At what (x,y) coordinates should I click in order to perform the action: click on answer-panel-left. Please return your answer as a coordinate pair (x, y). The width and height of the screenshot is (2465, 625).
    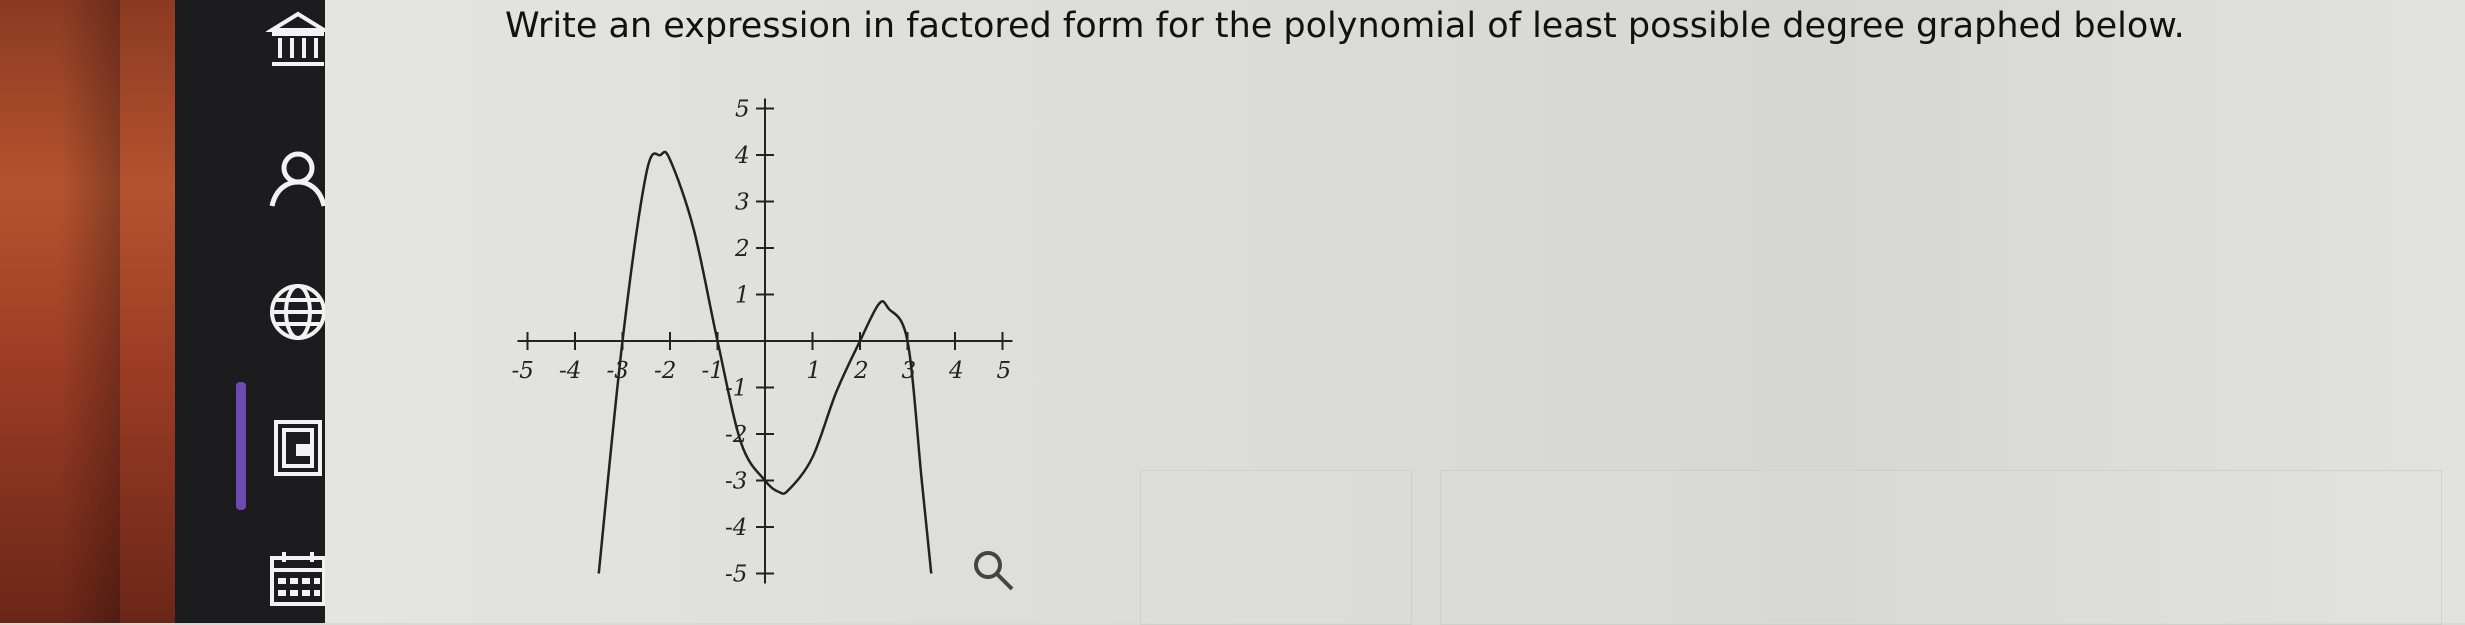
    Looking at the image, I should click on (1276, 547).